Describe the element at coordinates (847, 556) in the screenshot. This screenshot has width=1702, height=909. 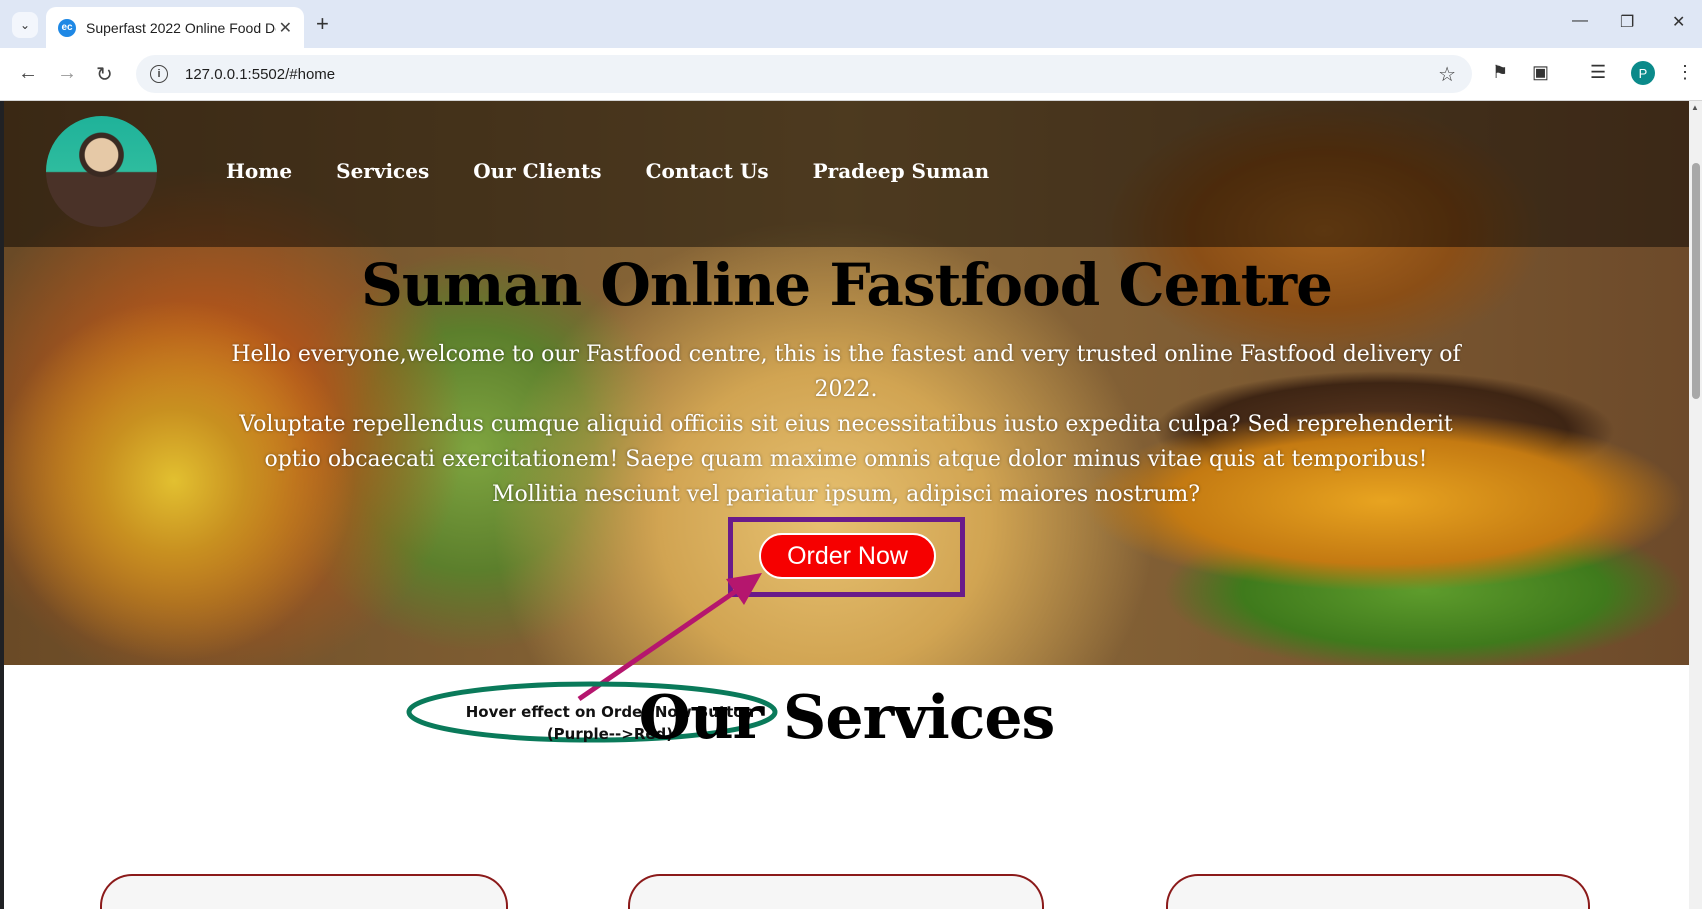
I see `order-now-button: Order Now` at that location.